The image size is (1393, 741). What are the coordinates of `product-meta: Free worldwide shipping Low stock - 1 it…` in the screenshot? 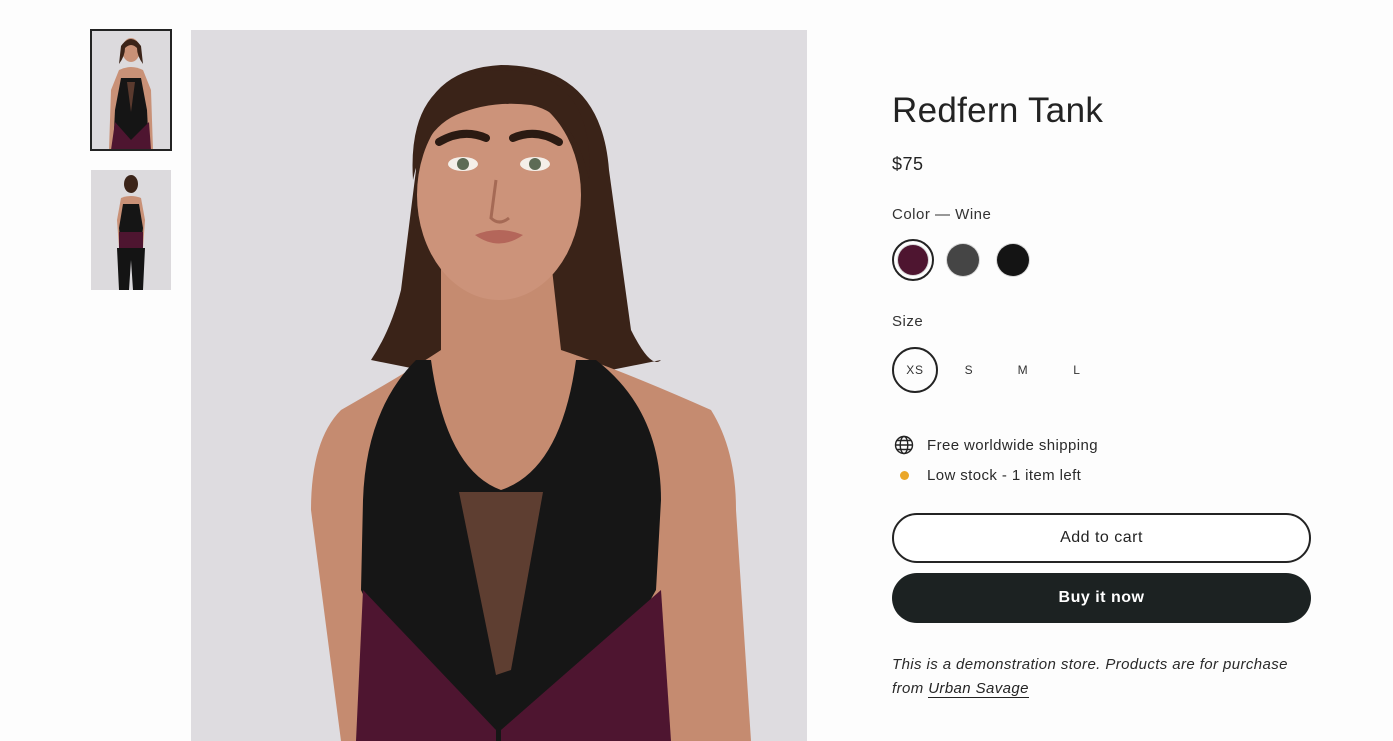 It's located at (1102, 460).